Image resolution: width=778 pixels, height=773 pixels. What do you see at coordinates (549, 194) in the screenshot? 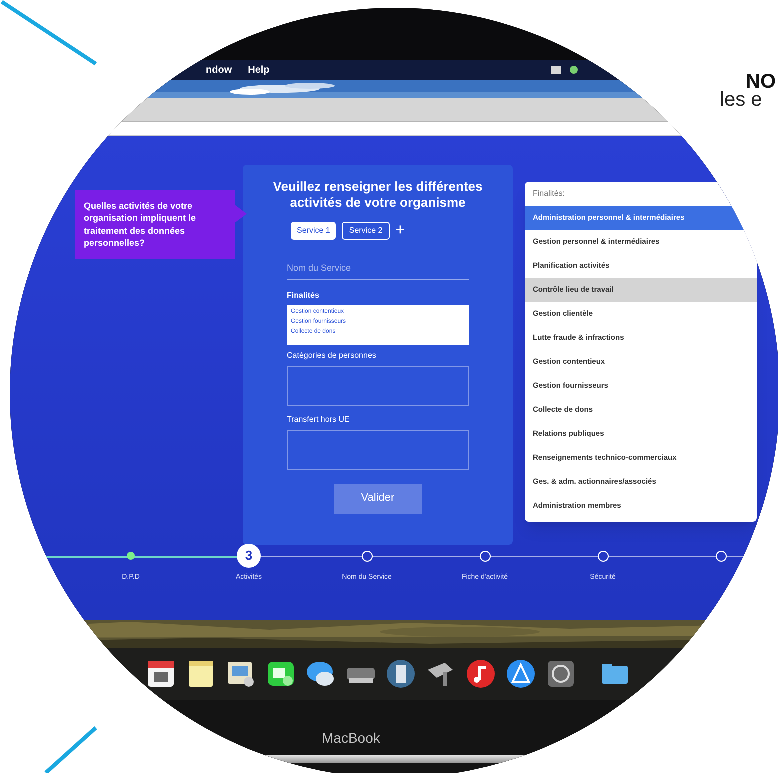
I see `dropdown-header: Finalités:` at bounding box center [549, 194].